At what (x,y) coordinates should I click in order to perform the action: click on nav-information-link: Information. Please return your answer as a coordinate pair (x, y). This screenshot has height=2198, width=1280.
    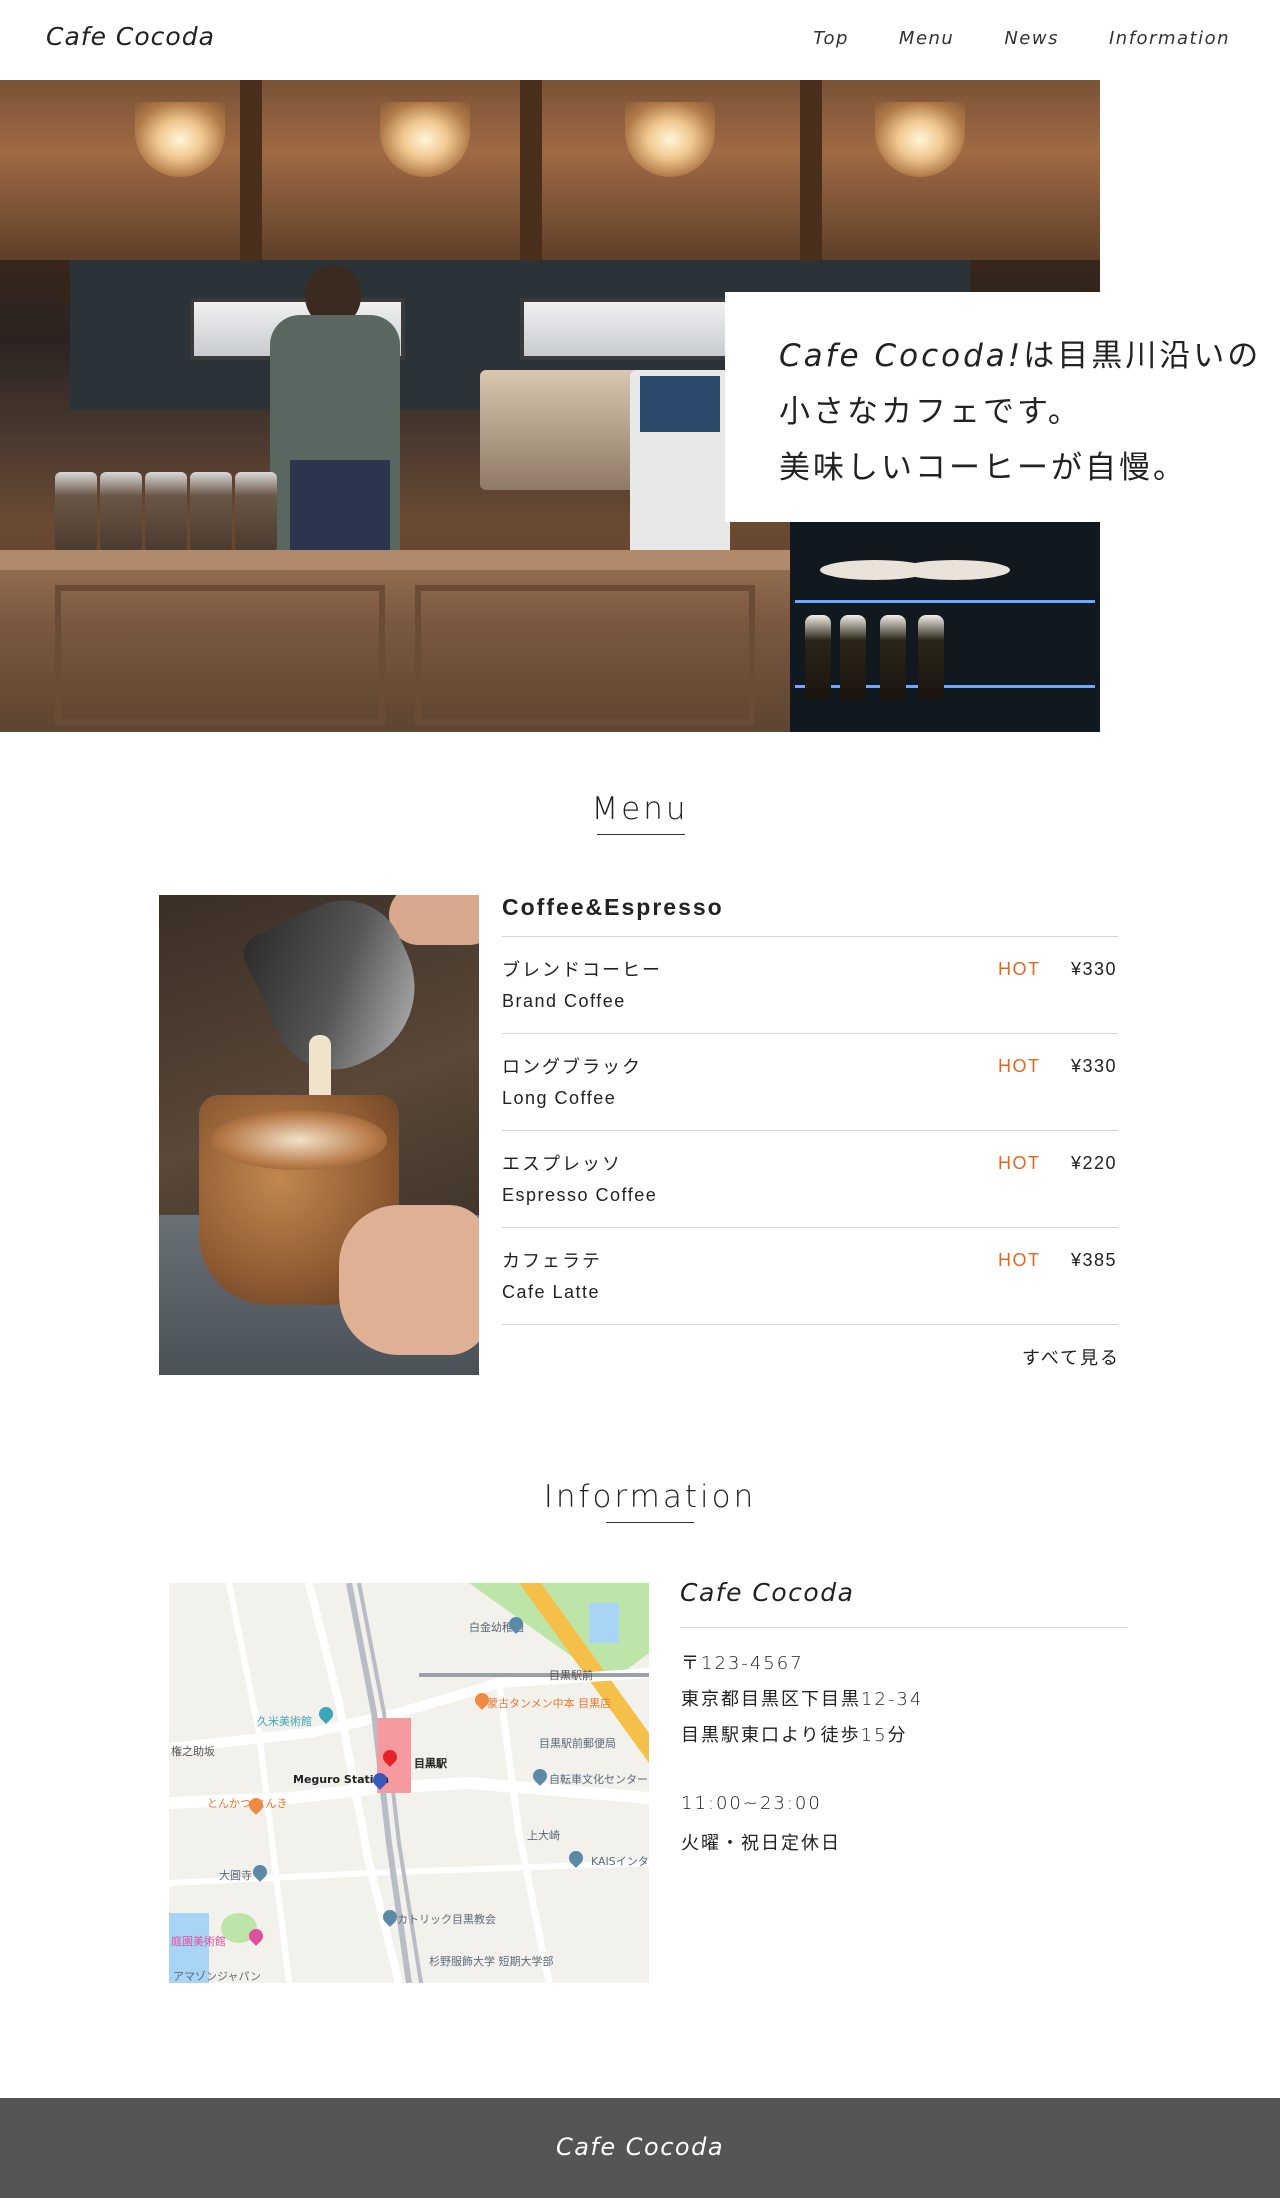
    Looking at the image, I should click on (1169, 38).